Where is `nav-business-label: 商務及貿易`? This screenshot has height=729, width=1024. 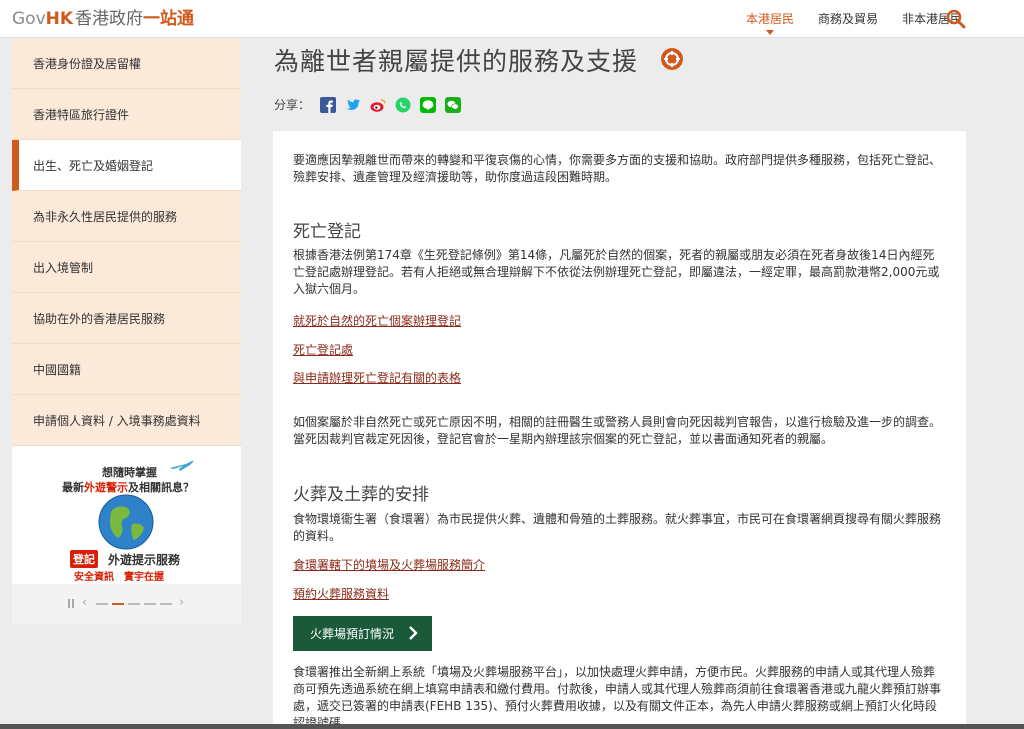 nav-business-label: 商務及貿易 is located at coordinates (847, 19).